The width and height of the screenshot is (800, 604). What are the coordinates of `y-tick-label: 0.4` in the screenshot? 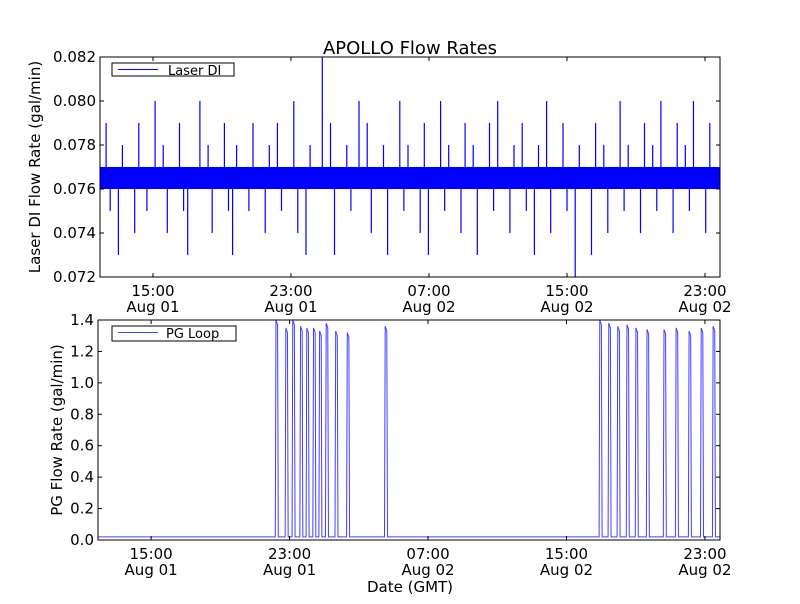 It's located at (82, 477).